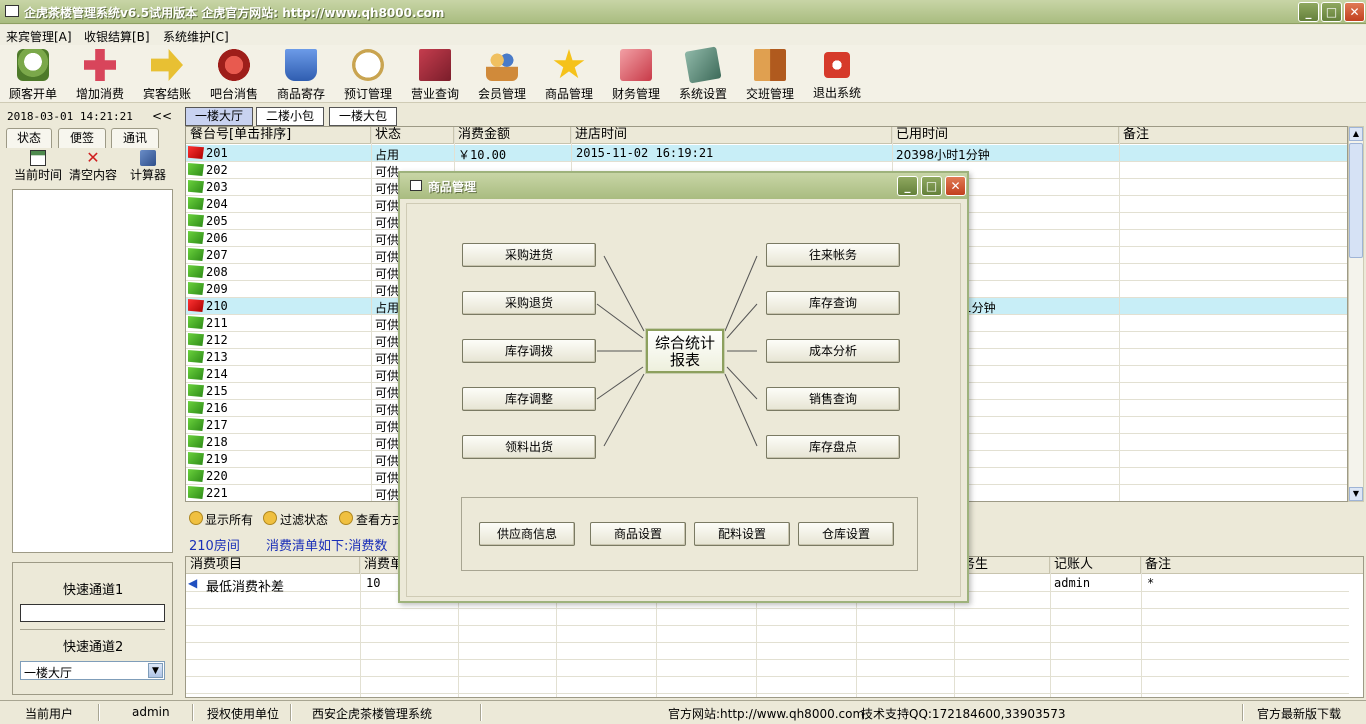 The width and height of the screenshot is (1366, 724). Describe the element at coordinates (907, 186) in the screenshot. I see `dialog-minimize-button: _` at that location.